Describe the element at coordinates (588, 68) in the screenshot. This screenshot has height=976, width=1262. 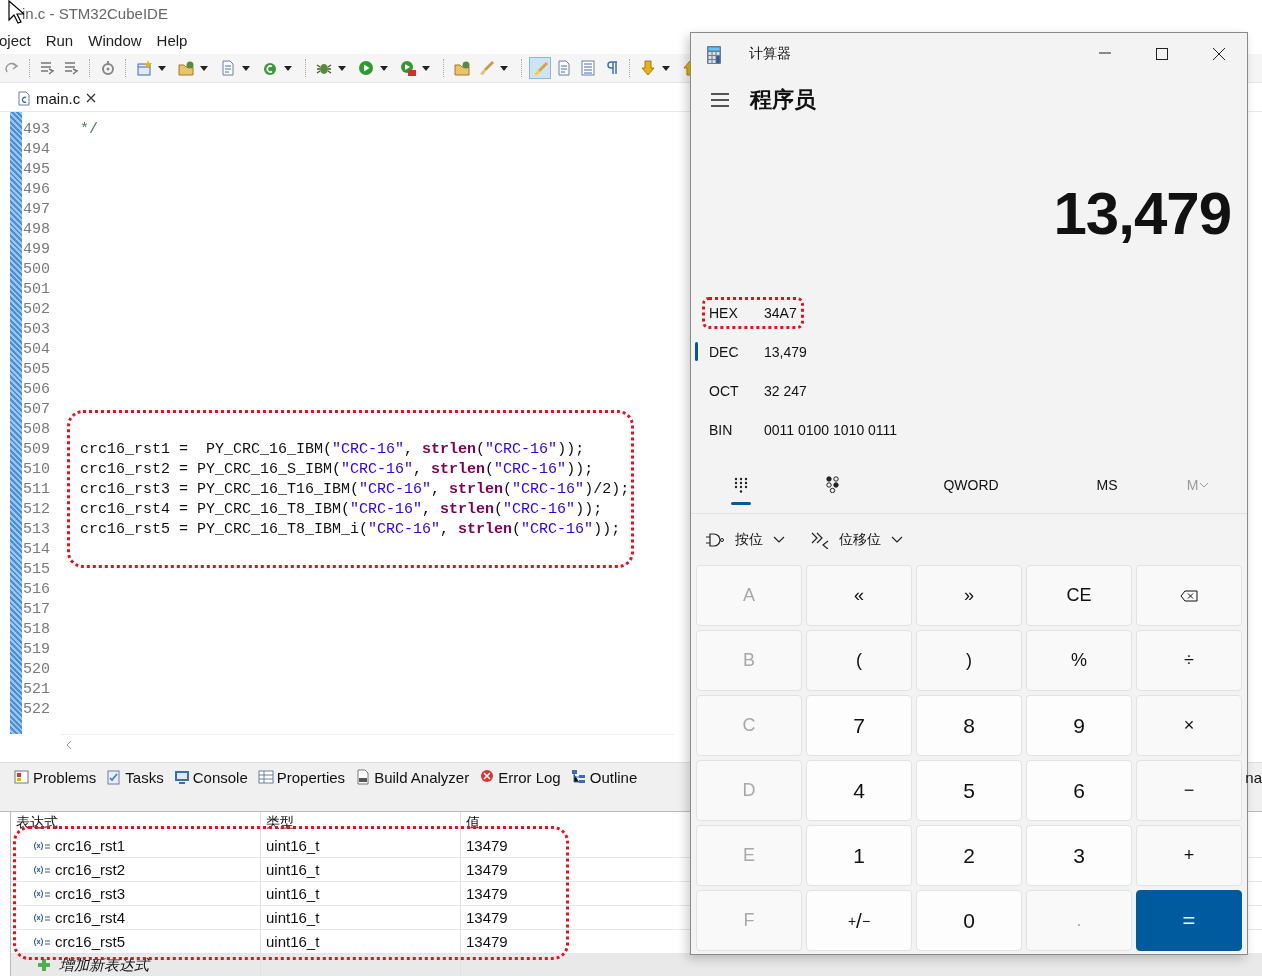
I see `list-icon` at that location.